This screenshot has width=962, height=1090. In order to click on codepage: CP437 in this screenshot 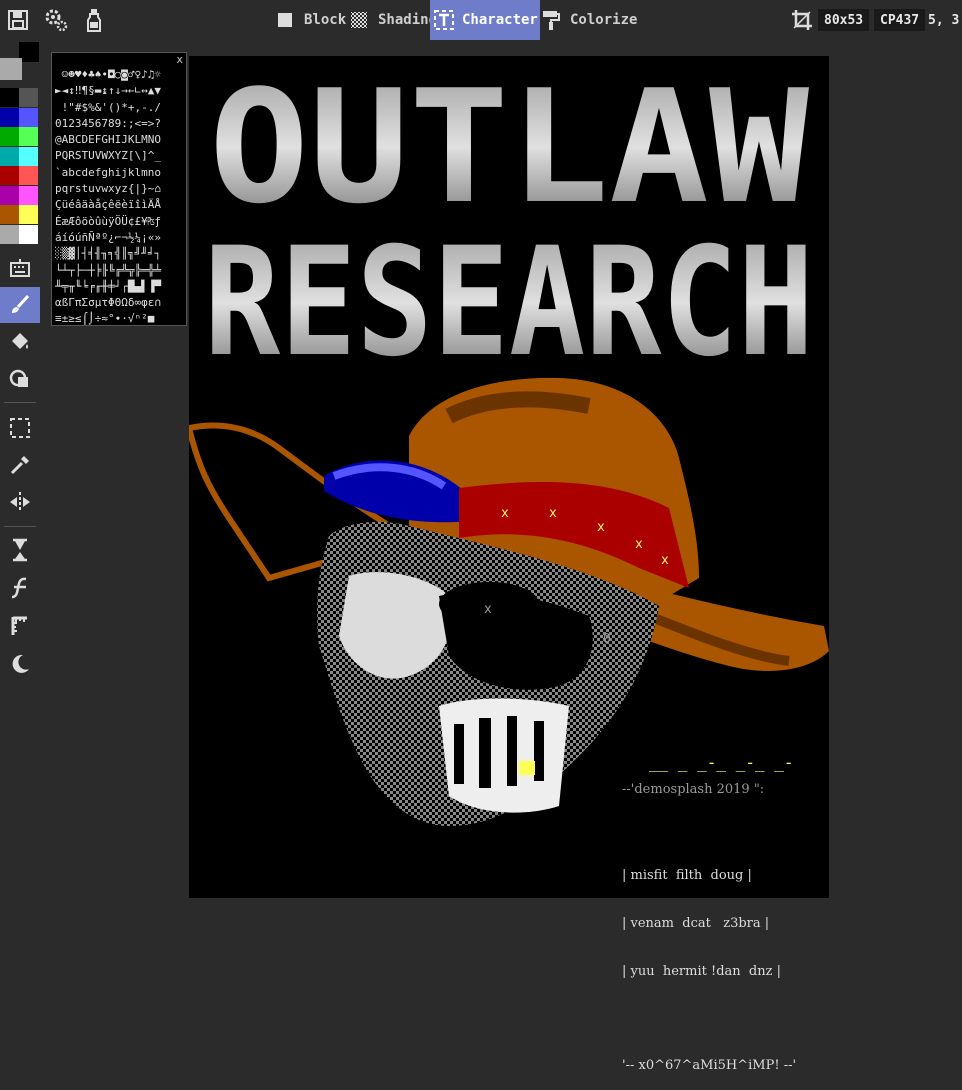, I will do `click(900, 20)`.